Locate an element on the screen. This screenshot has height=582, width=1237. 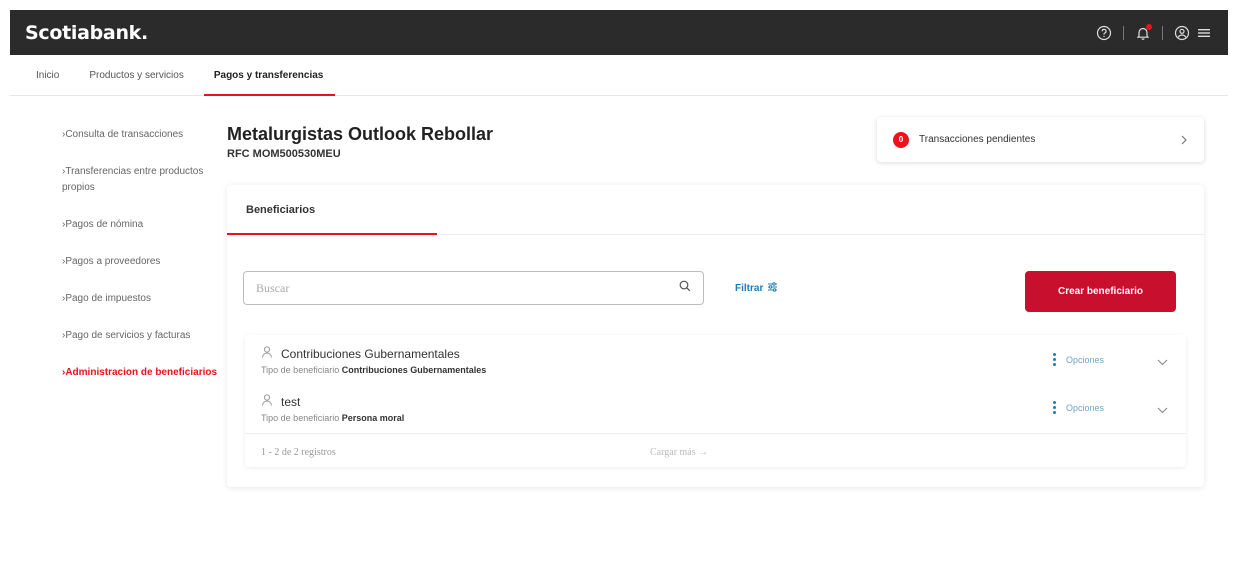
company-rfc: RFC MOM500530MEU is located at coordinates (284, 154).